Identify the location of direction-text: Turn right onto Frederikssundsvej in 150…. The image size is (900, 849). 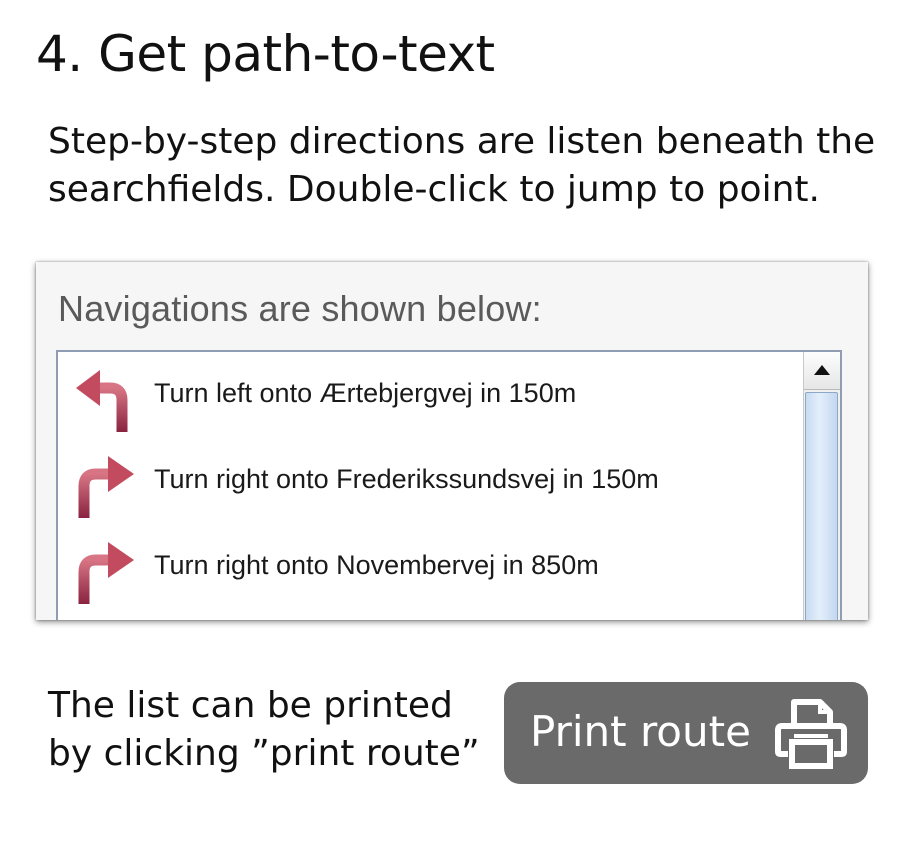
(406, 479).